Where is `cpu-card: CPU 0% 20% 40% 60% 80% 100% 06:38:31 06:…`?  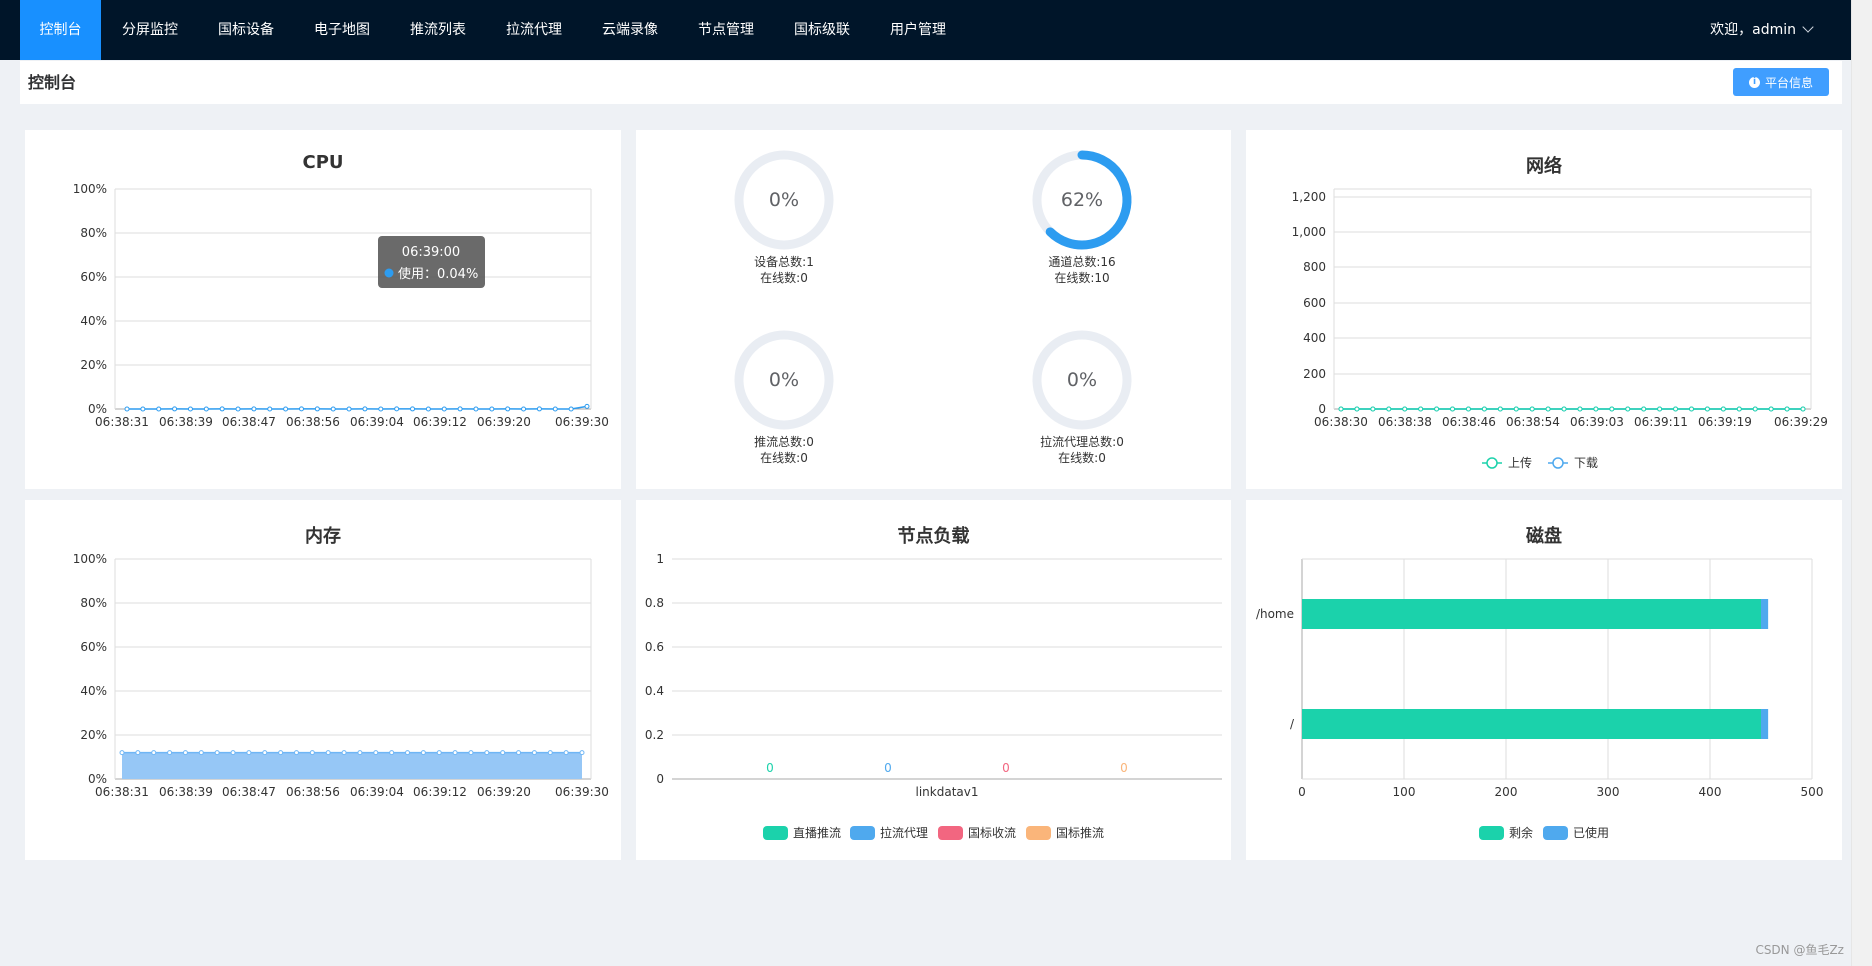 cpu-card: CPU 0% 20% 40% 60% 80% 100% 06:38:31 06:… is located at coordinates (323, 309).